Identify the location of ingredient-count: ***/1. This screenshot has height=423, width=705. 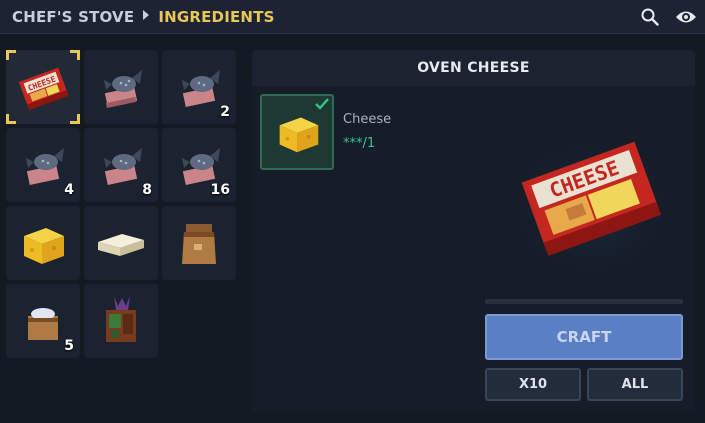
(359, 143).